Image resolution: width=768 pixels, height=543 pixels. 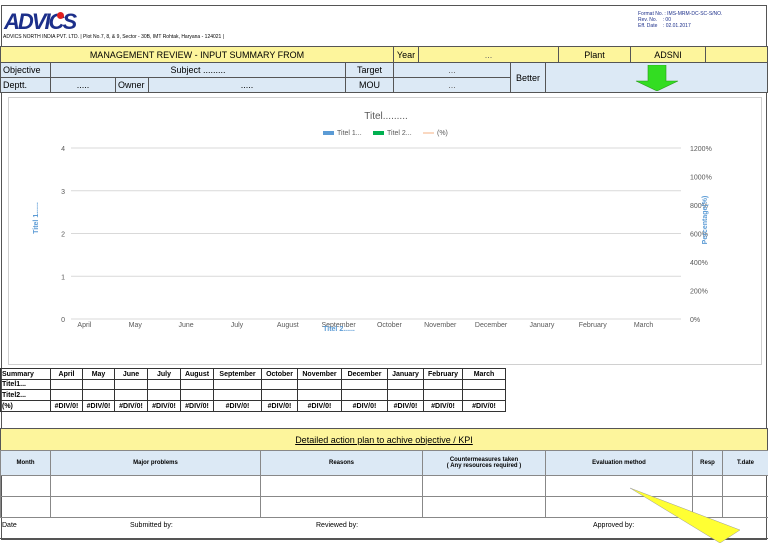 I want to click on x-tick-label: February, so click(x=593, y=325).